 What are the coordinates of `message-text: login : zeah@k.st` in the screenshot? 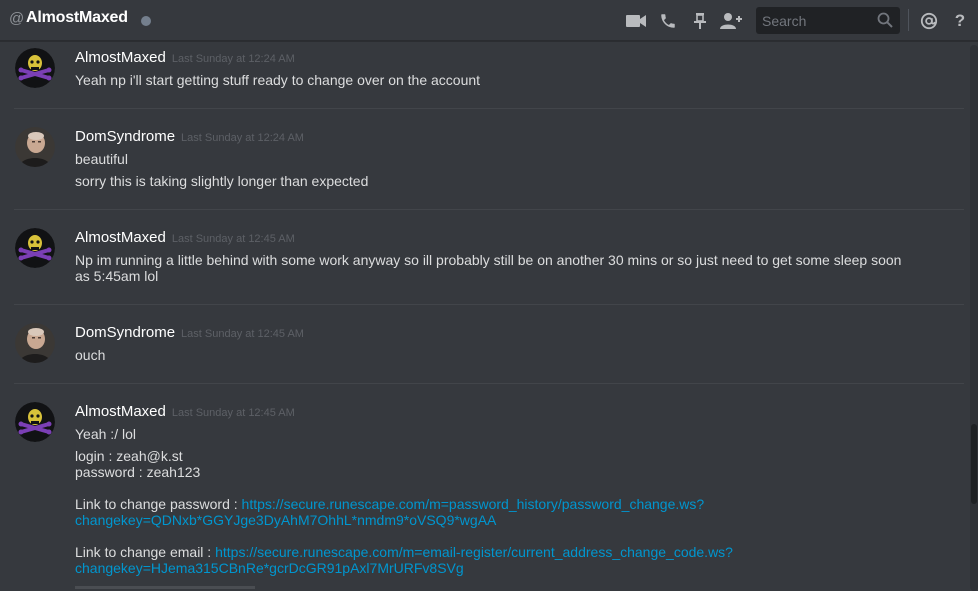 It's located at (129, 456).